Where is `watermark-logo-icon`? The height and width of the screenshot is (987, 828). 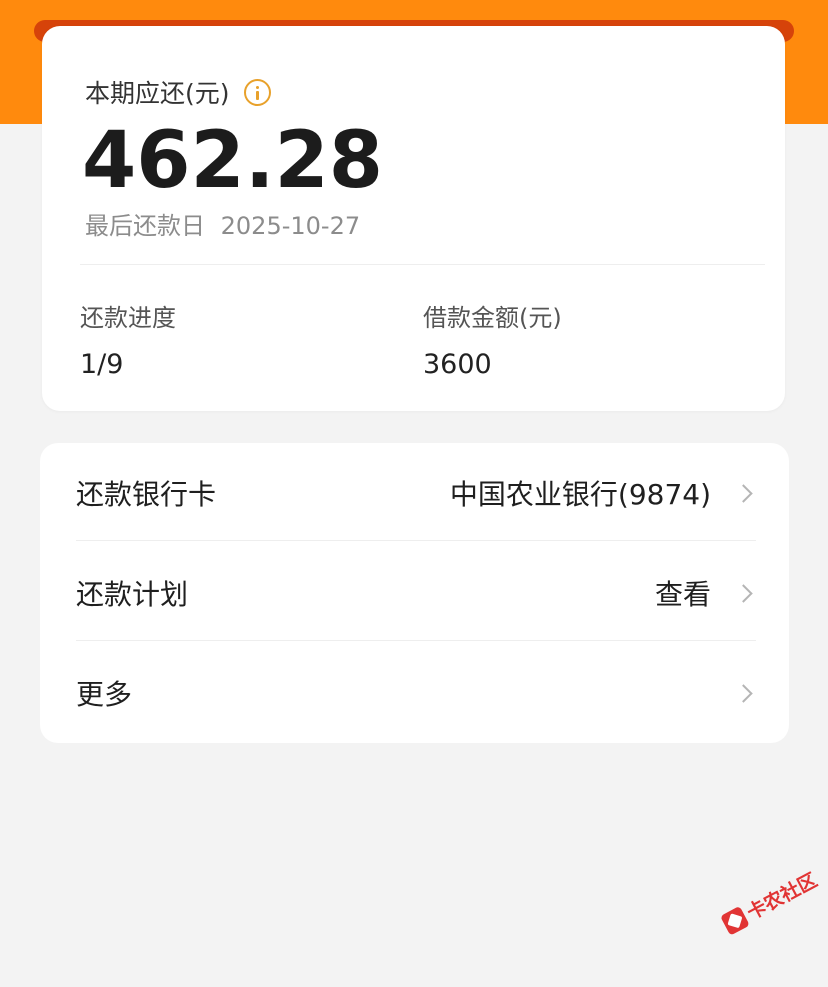
watermark-logo-icon is located at coordinates (734, 920).